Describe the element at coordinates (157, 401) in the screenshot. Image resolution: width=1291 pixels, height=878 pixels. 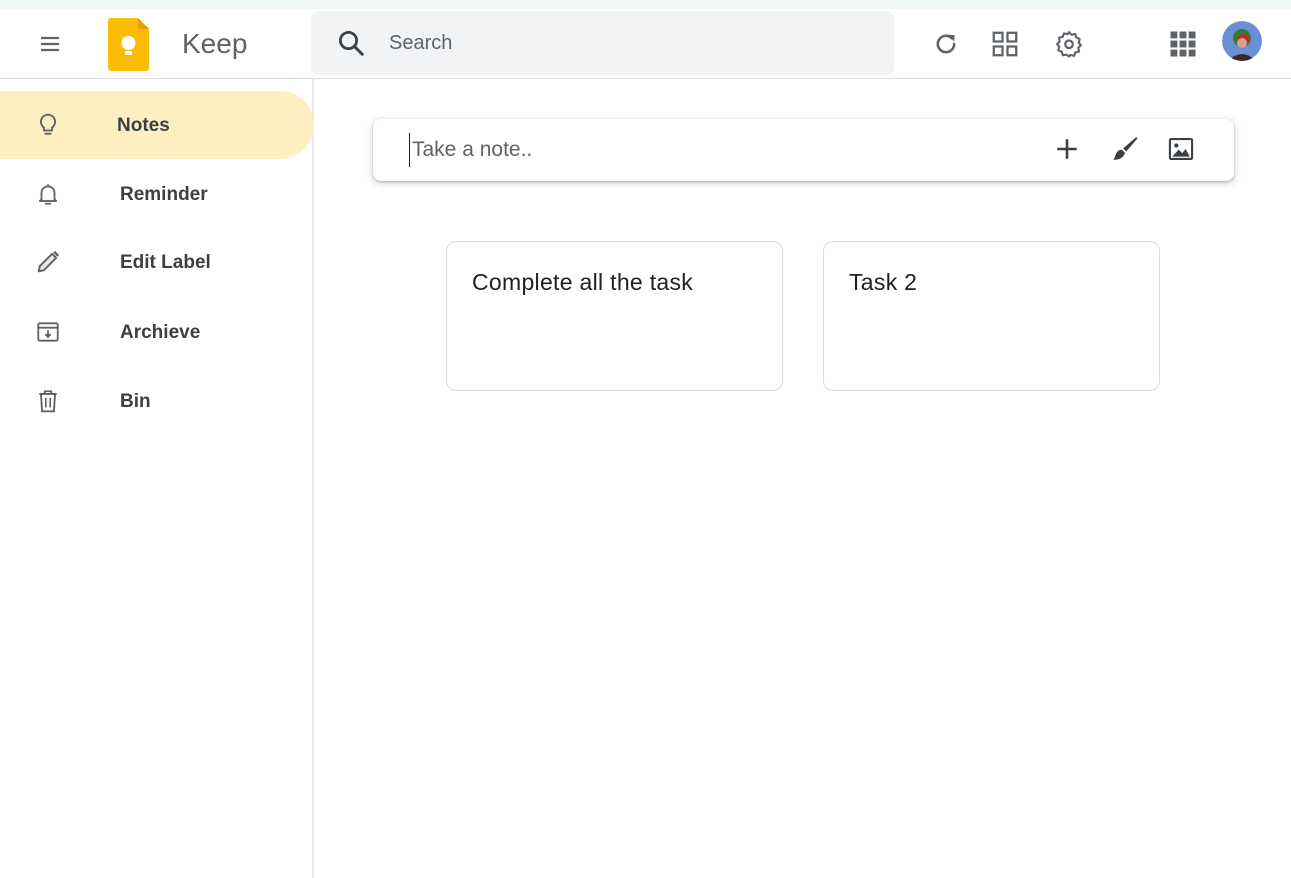
I see `sidebar-item-bin: Bin` at that location.